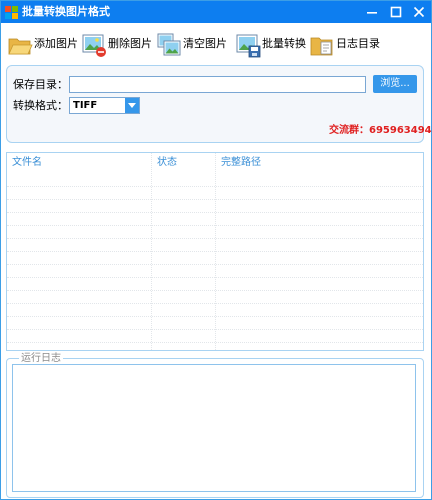 The image size is (432, 500). I want to click on group-info: 交流群：695963494, so click(380, 130).